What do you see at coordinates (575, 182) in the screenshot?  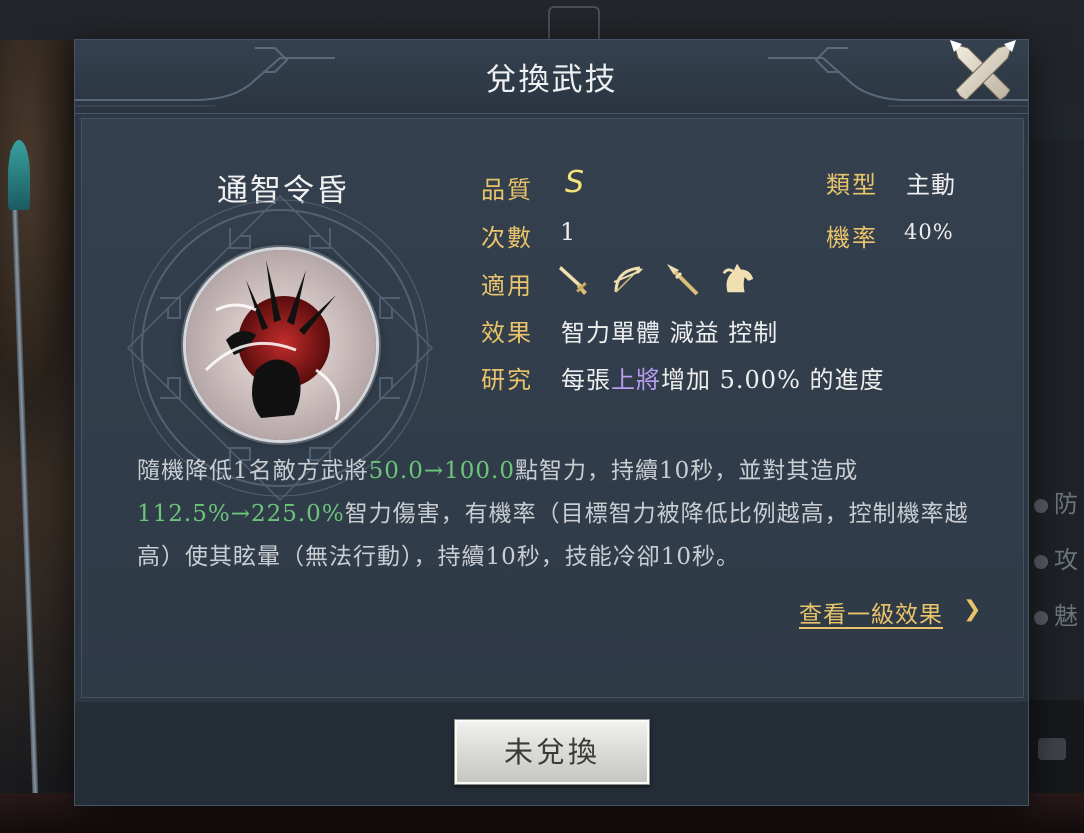 I see `quality-value: S` at bounding box center [575, 182].